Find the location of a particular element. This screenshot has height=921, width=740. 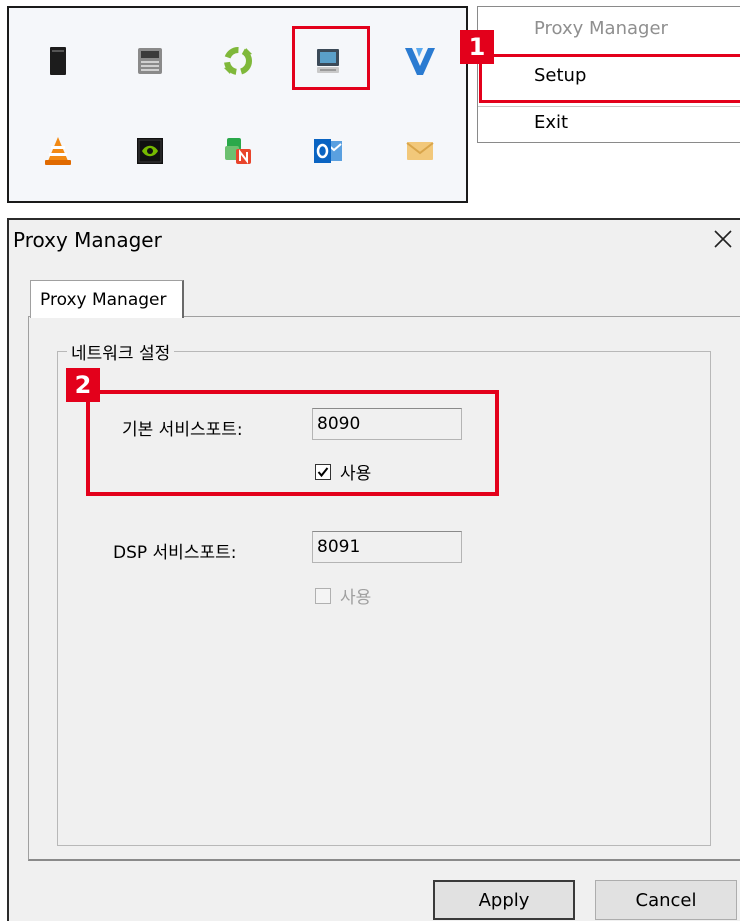

green-recycle-icon is located at coordinates (238, 61).